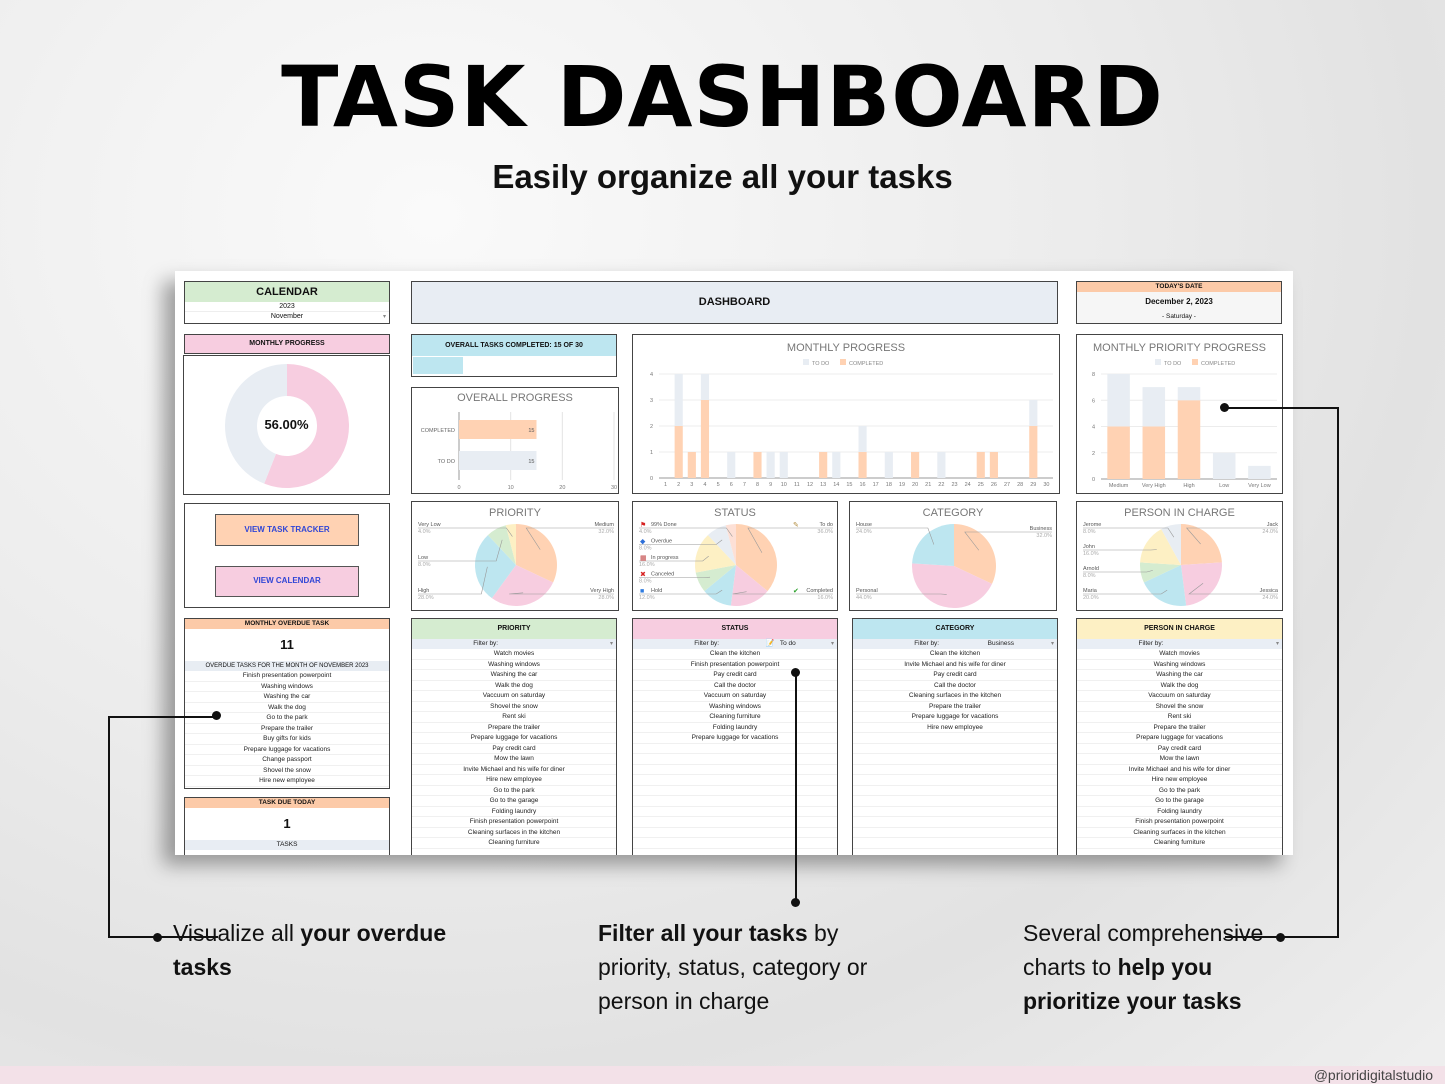 The height and width of the screenshot is (1084, 1445). What do you see at coordinates (994, 485) in the screenshot?
I see `x-tick-label: 26` at bounding box center [994, 485].